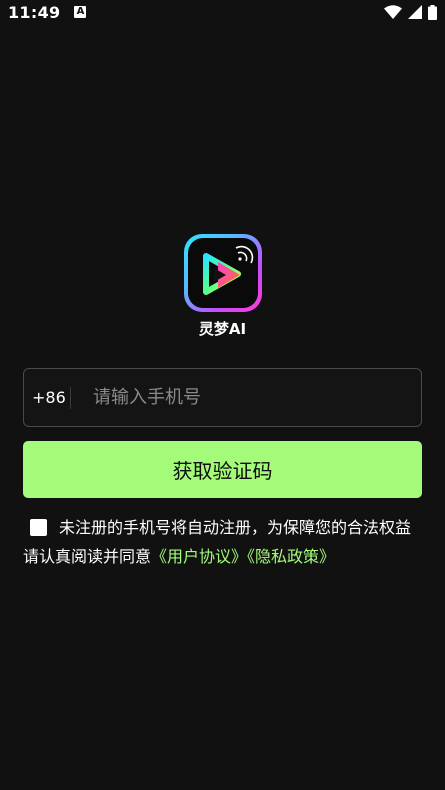 The width and height of the screenshot is (445, 790). I want to click on play-cast-logo-icon, so click(228, 270).